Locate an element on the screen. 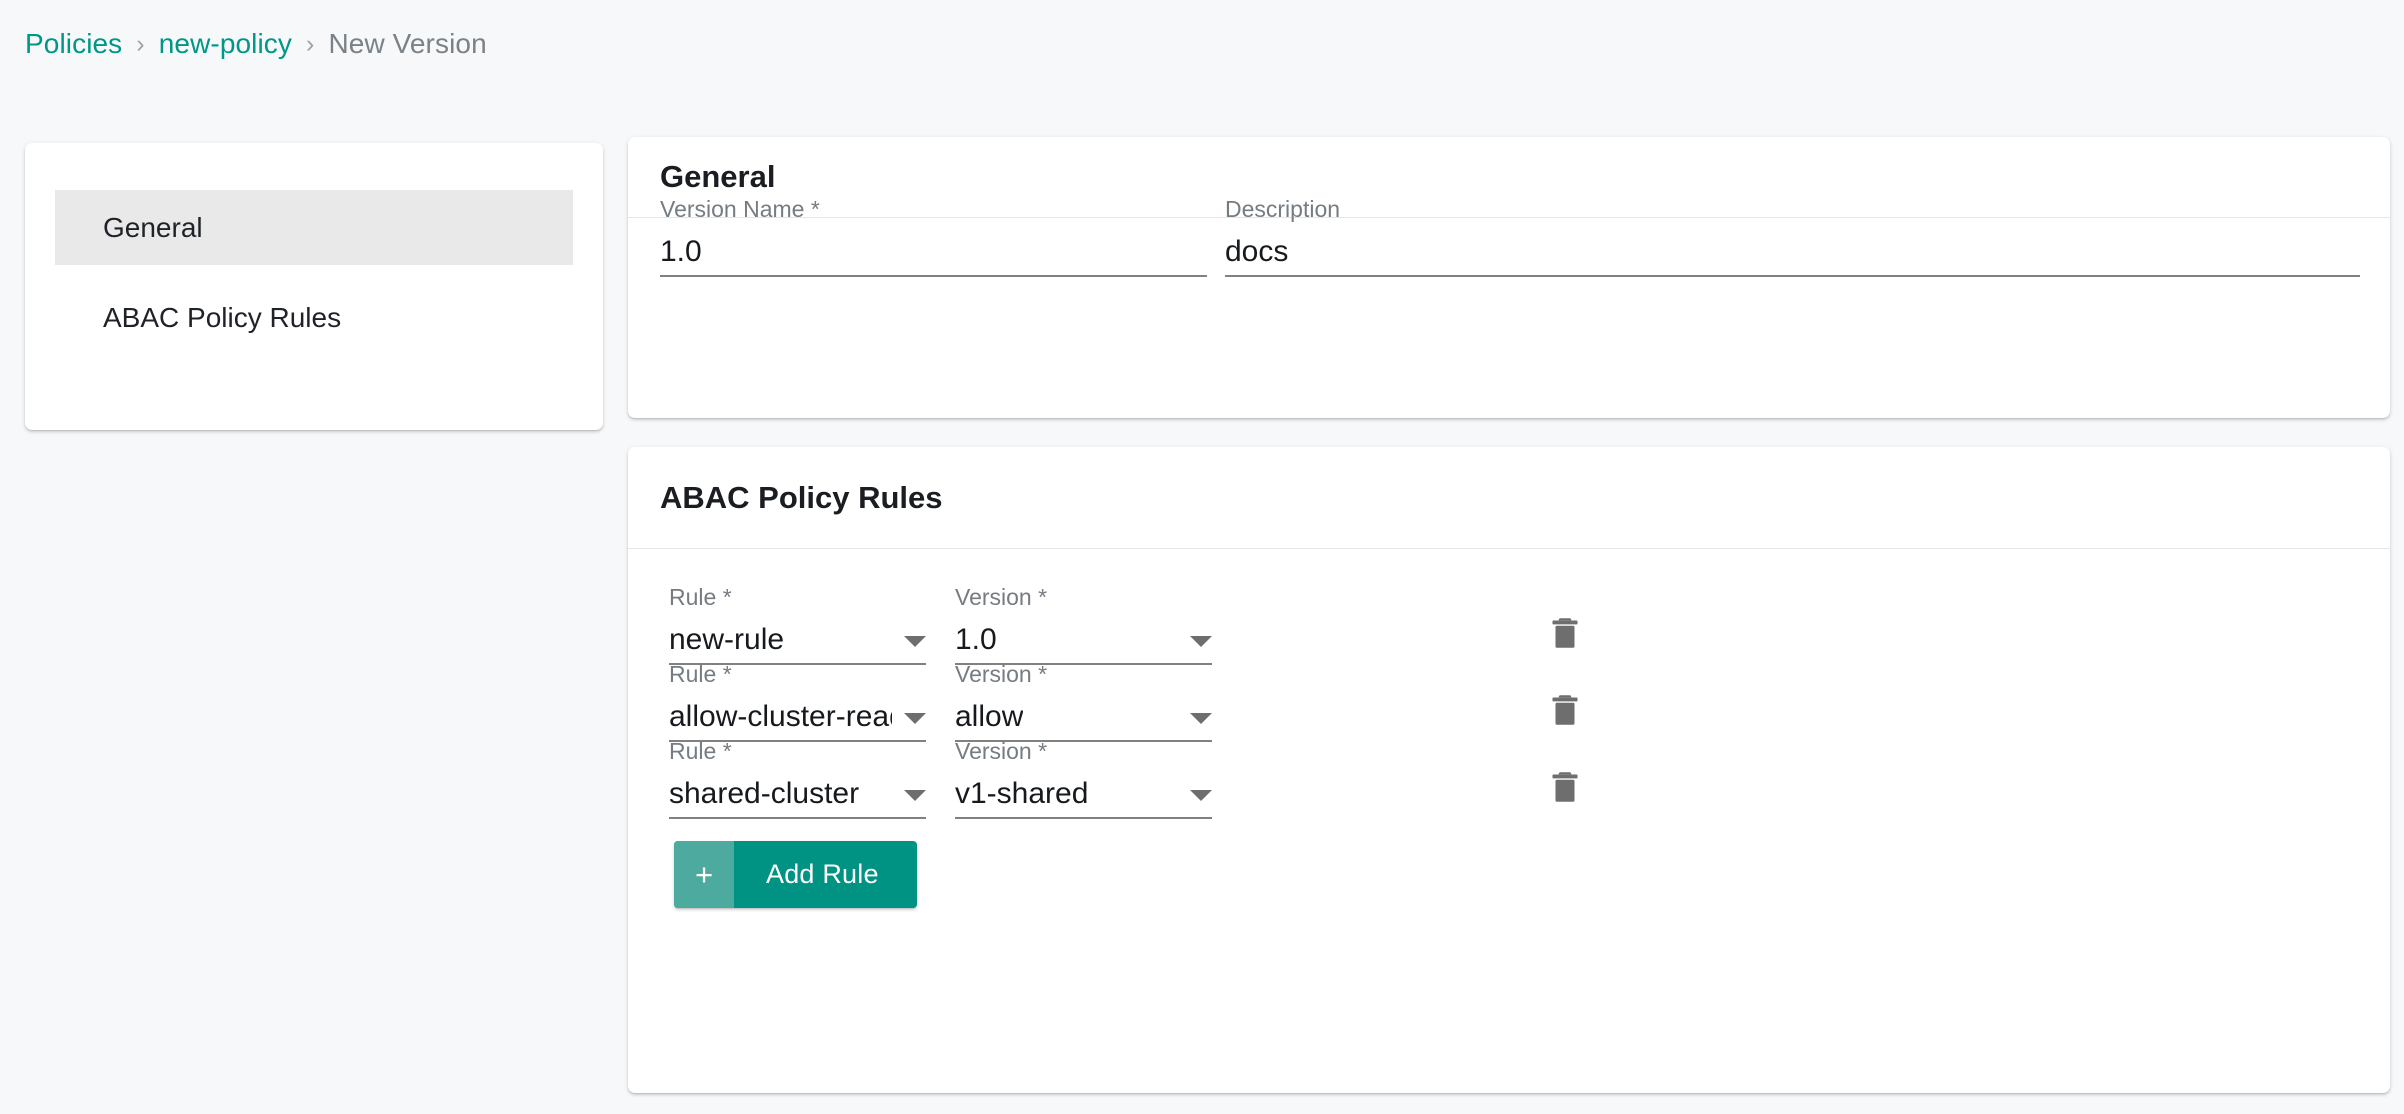  description-value: docs is located at coordinates (1257, 251).